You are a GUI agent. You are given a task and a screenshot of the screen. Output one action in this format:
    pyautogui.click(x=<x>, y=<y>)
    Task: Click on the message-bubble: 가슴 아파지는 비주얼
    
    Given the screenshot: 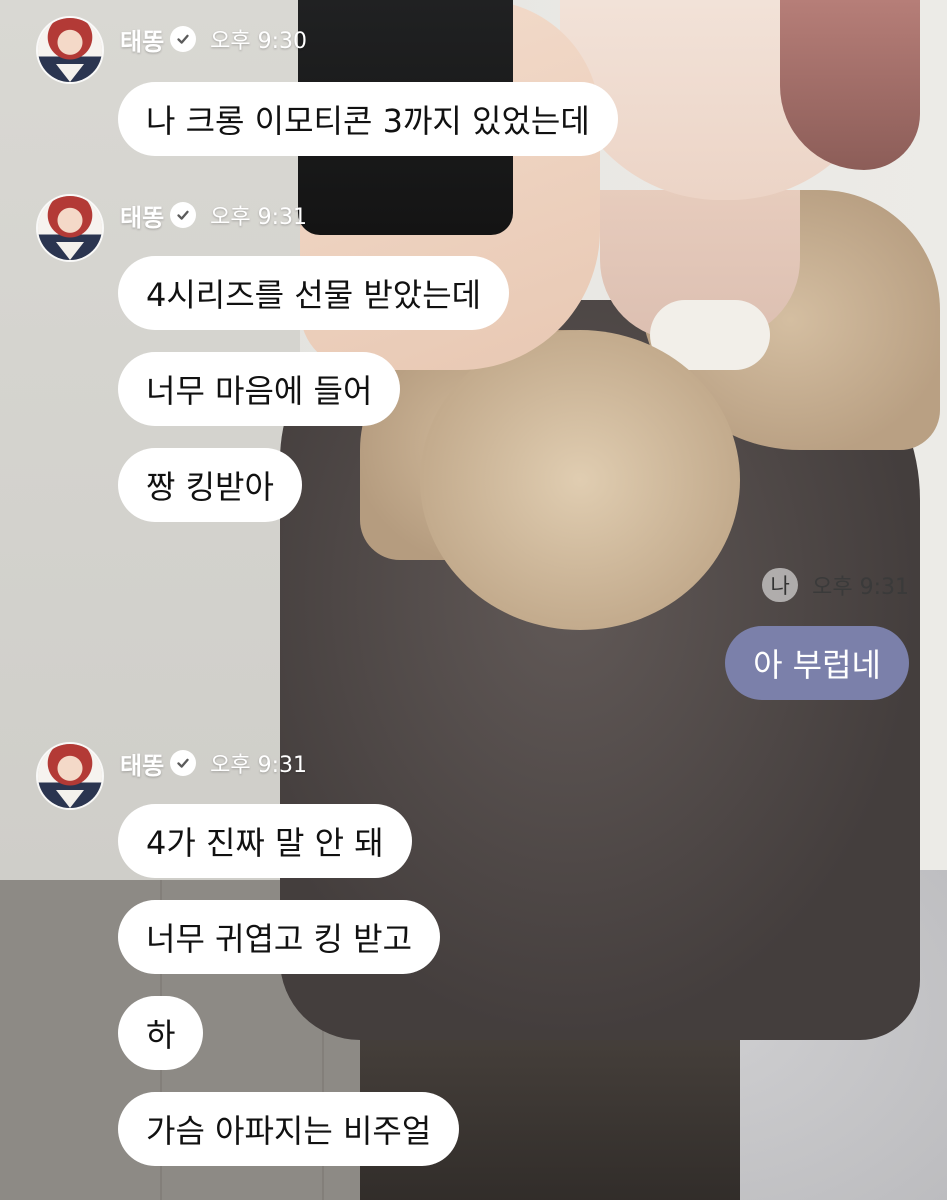 What is the action you would take?
    pyautogui.click(x=289, y=1129)
    